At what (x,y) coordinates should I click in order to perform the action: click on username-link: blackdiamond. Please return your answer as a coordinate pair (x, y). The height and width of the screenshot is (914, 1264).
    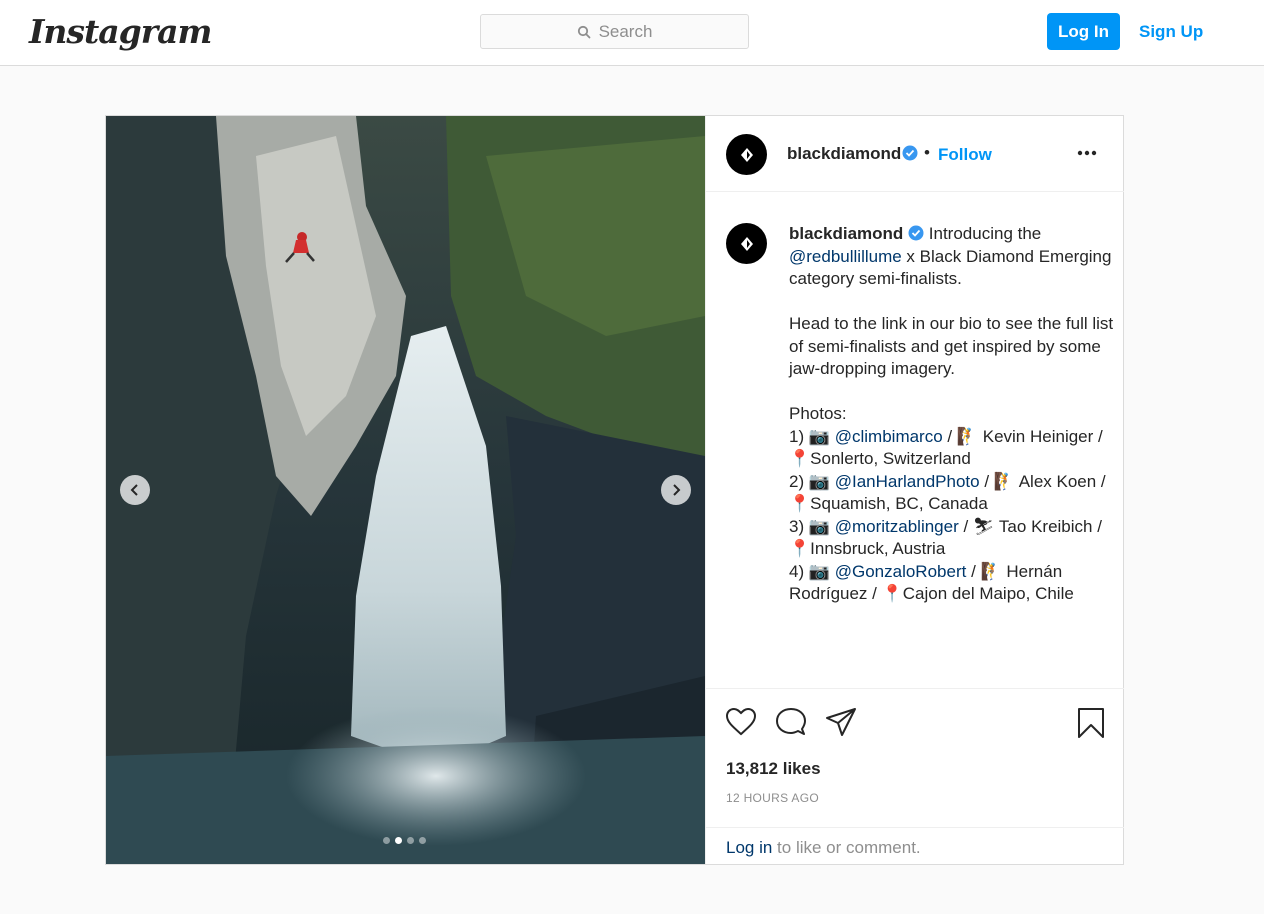
    Looking at the image, I should click on (844, 154).